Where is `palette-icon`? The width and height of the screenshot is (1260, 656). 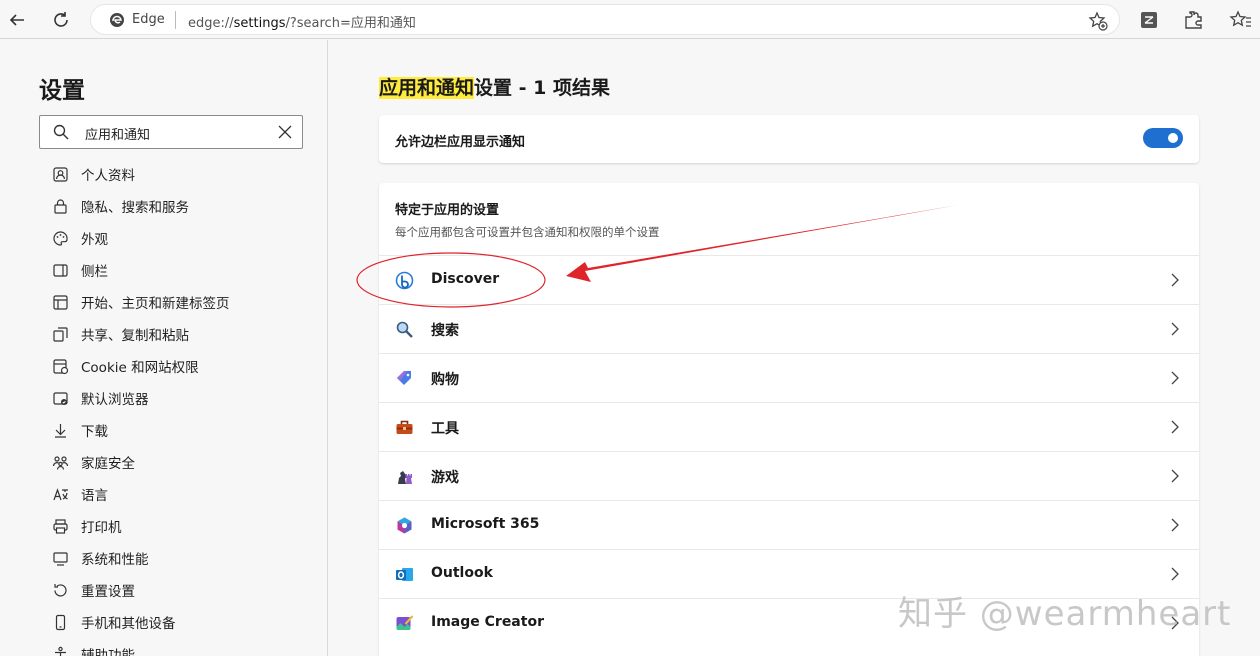 palette-icon is located at coordinates (60, 238).